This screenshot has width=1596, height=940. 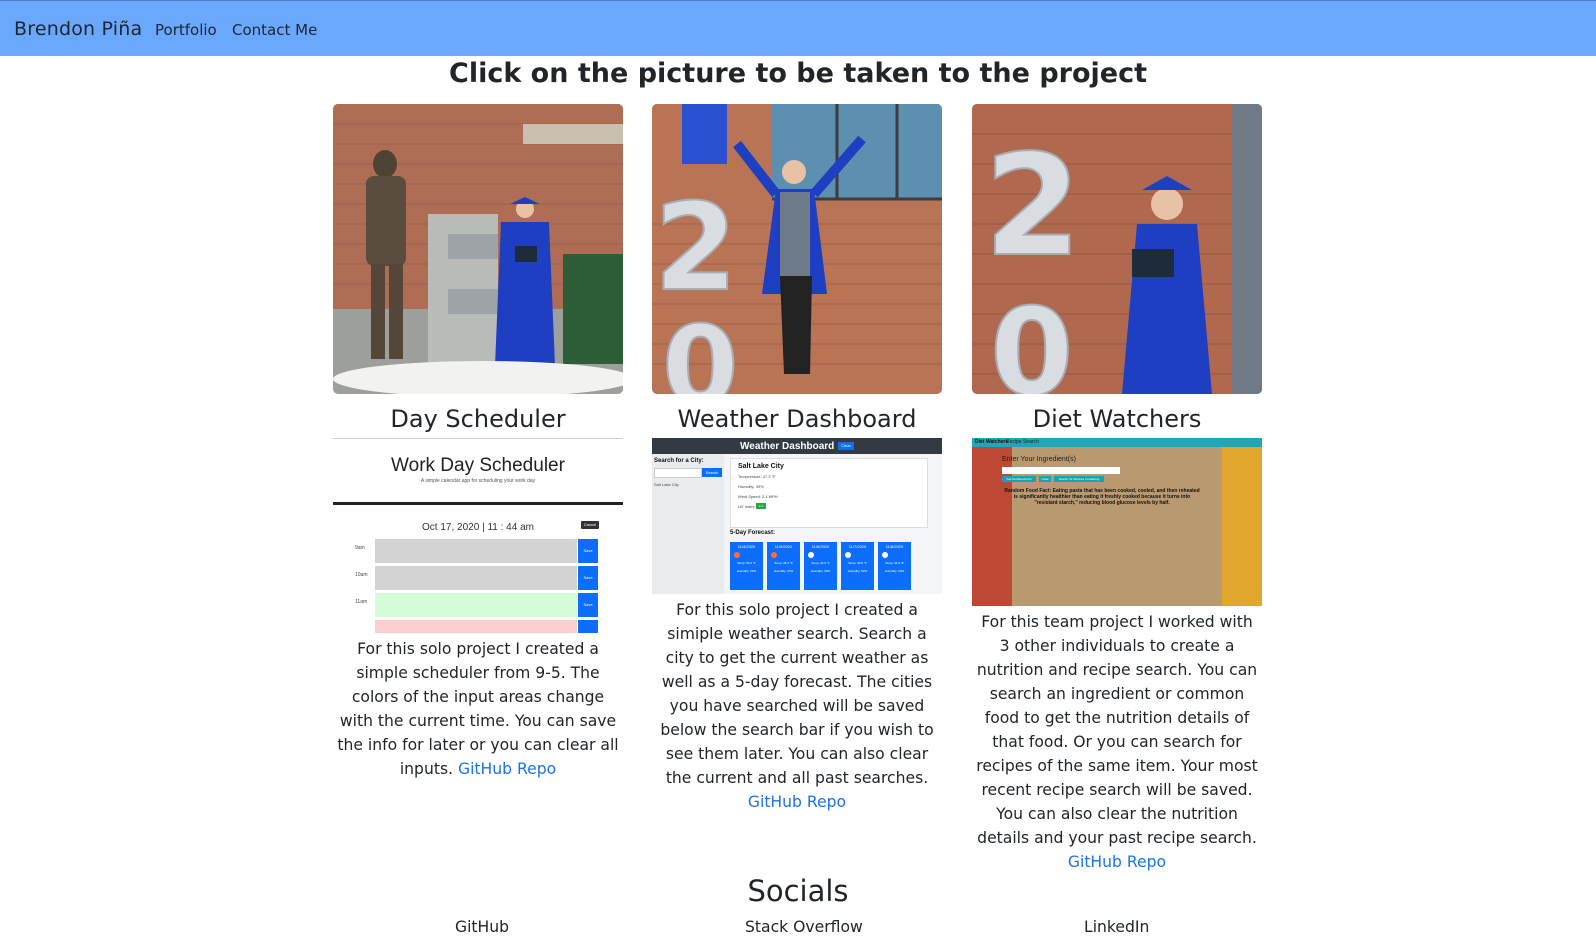 I want to click on forecast-card: 11/8/2020 Temp: 32.9 °F Humidity: 60%, so click(x=894, y=566).